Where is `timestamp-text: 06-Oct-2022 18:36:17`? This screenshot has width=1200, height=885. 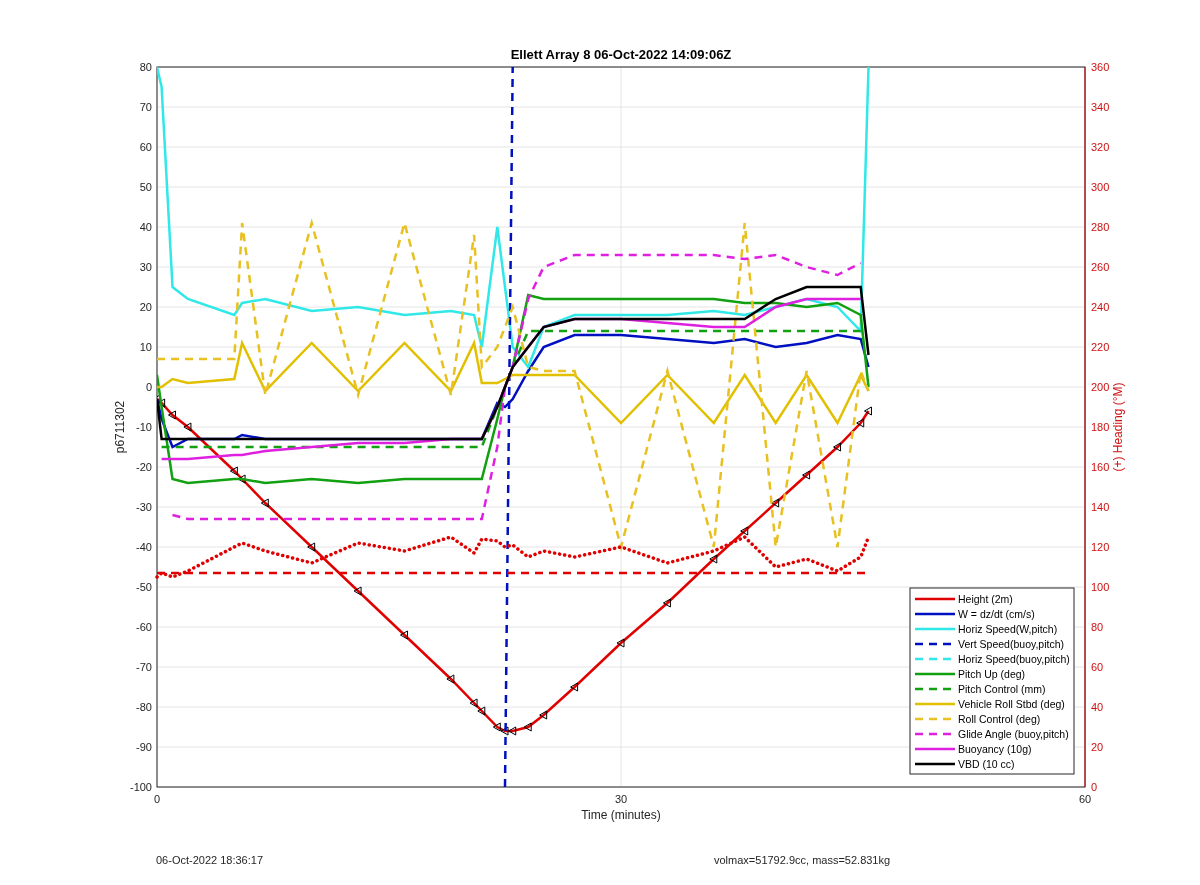 timestamp-text: 06-Oct-2022 18:36:17 is located at coordinates (210, 860).